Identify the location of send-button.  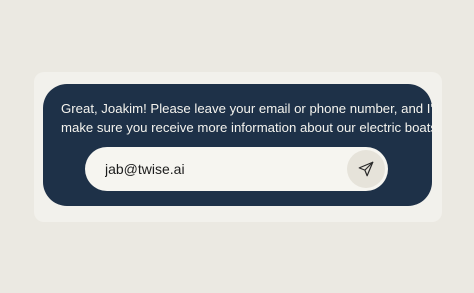
(366, 169).